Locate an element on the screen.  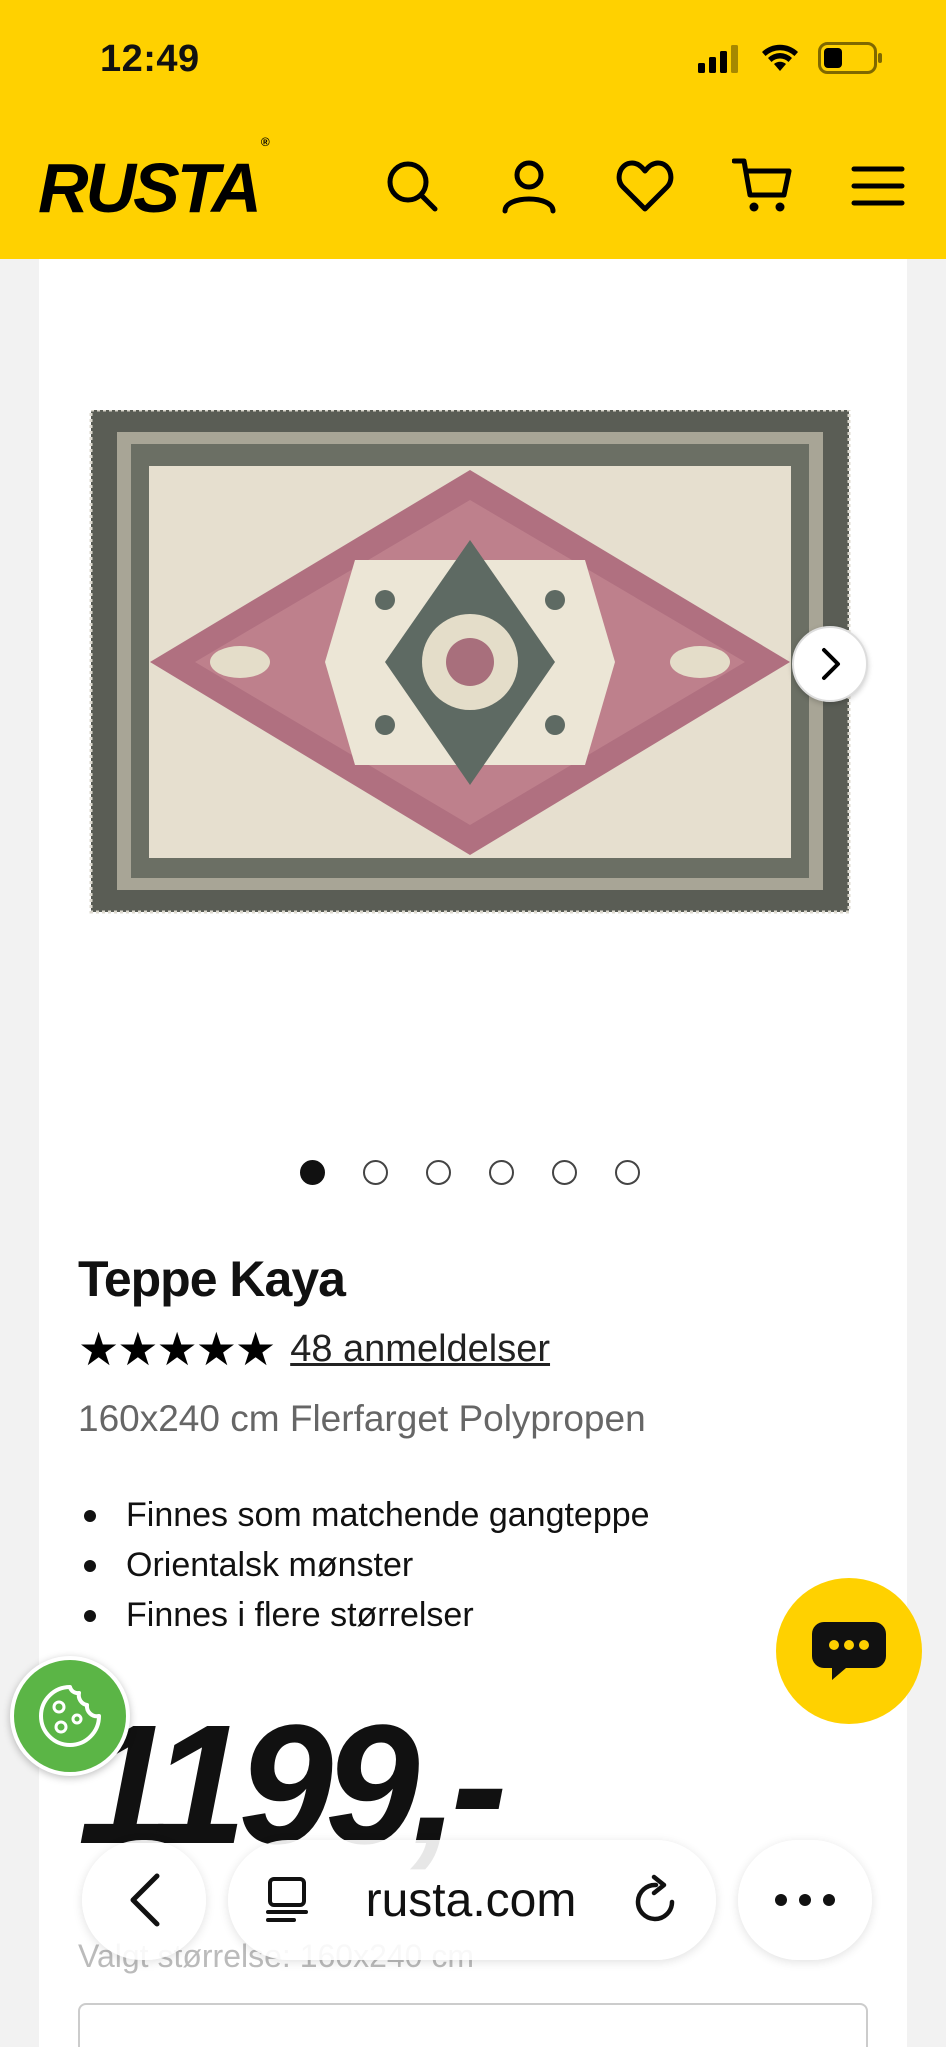
cookie-settings-button is located at coordinates (70, 1716).